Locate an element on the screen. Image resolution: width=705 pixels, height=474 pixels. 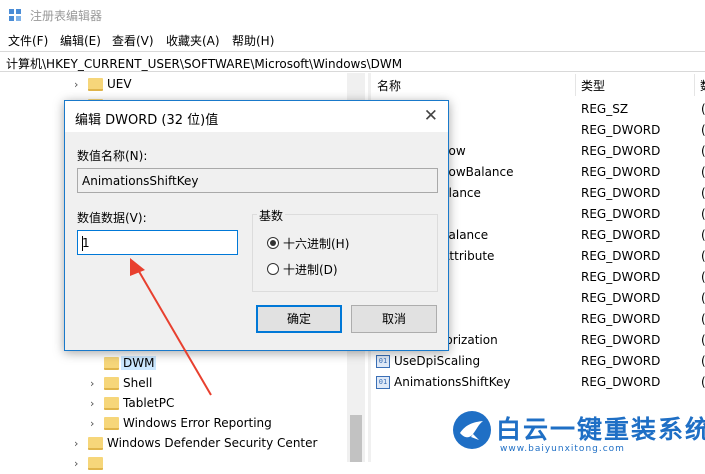
tree-item-label: Shell is located at coordinates (138, 383).